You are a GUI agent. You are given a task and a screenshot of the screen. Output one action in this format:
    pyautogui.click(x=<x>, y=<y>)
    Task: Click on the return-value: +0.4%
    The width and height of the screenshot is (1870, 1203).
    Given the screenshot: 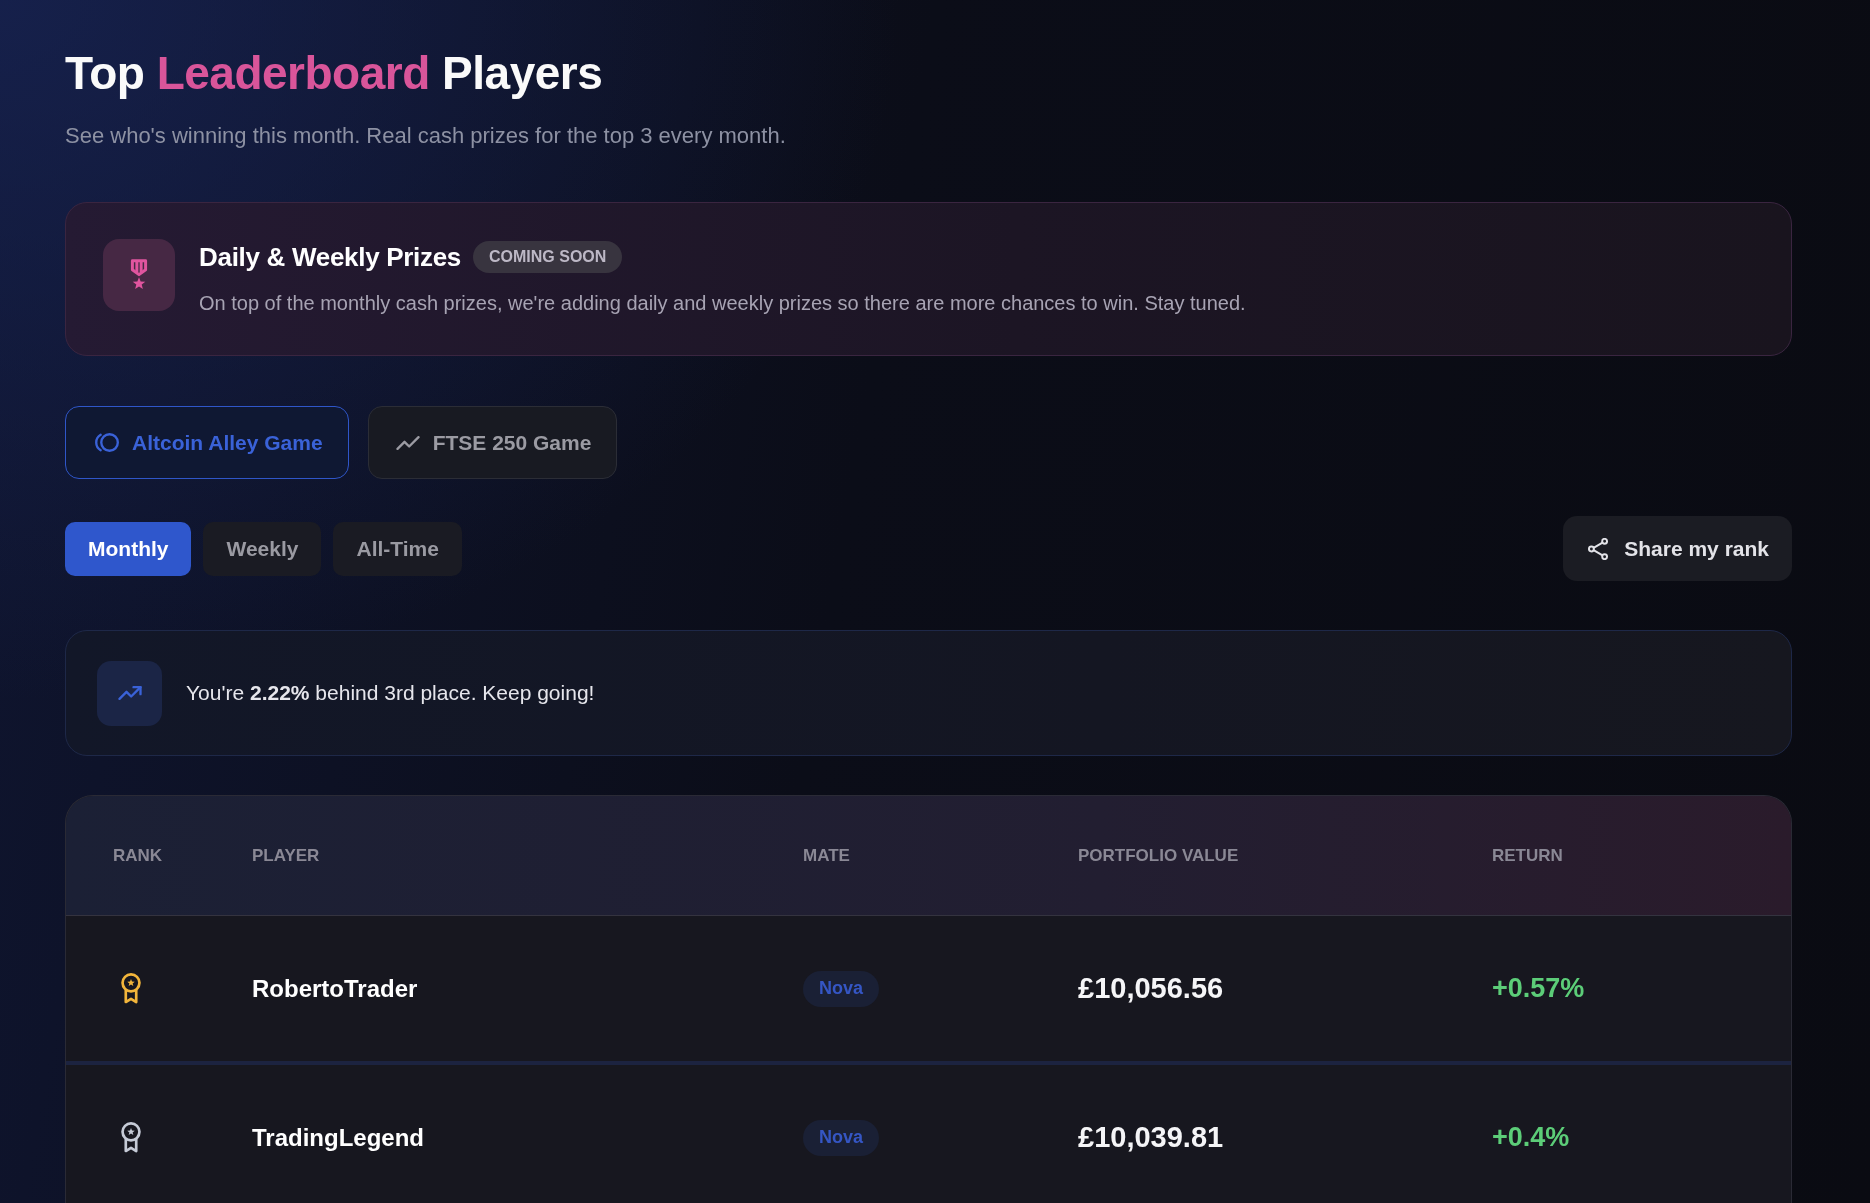 What is the action you would take?
    pyautogui.click(x=1531, y=1137)
    